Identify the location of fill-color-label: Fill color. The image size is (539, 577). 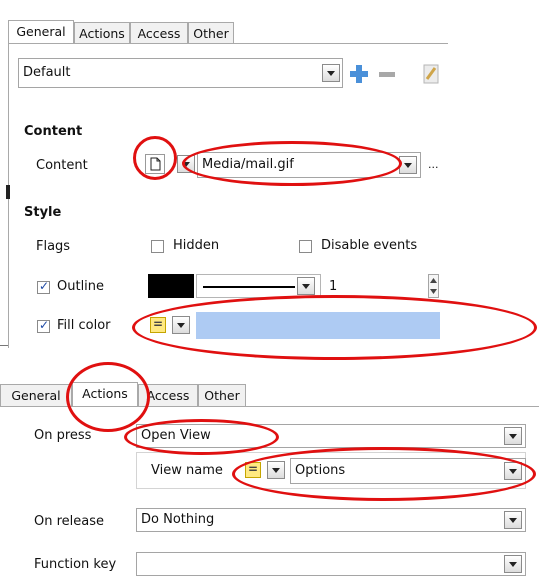
(84, 325).